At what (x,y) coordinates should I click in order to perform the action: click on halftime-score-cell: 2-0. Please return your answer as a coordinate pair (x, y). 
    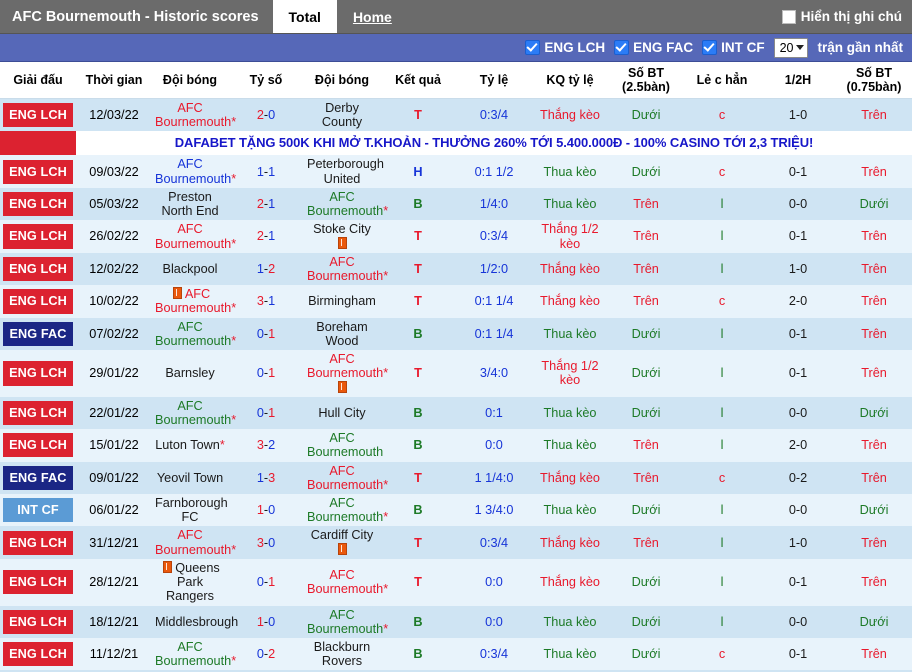
    Looking at the image, I should click on (798, 445).